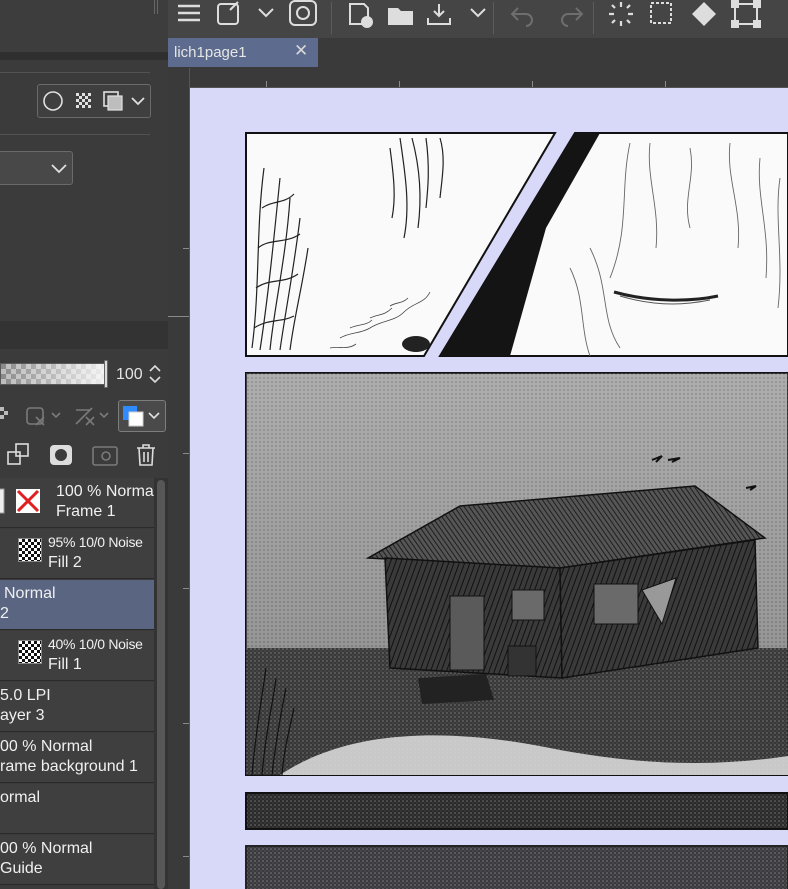 The width and height of the screenshot is (788, 889). What do you see at coordinates (401, 16) in the screenshot?
I see `open-button` at bounding box center [401, 16].